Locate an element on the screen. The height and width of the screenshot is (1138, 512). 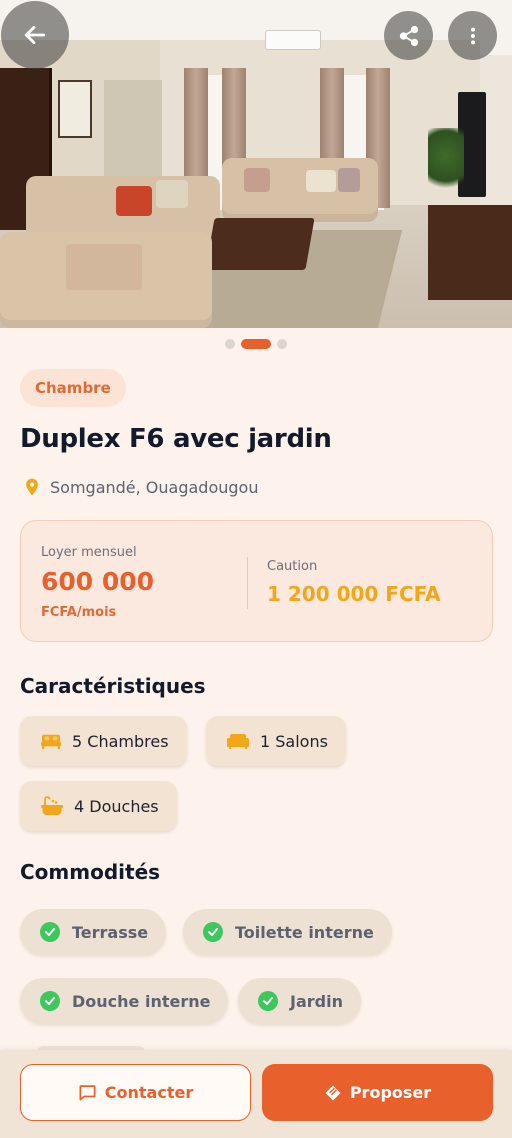
arrow-left-icon is located at coordinates (35, 35).